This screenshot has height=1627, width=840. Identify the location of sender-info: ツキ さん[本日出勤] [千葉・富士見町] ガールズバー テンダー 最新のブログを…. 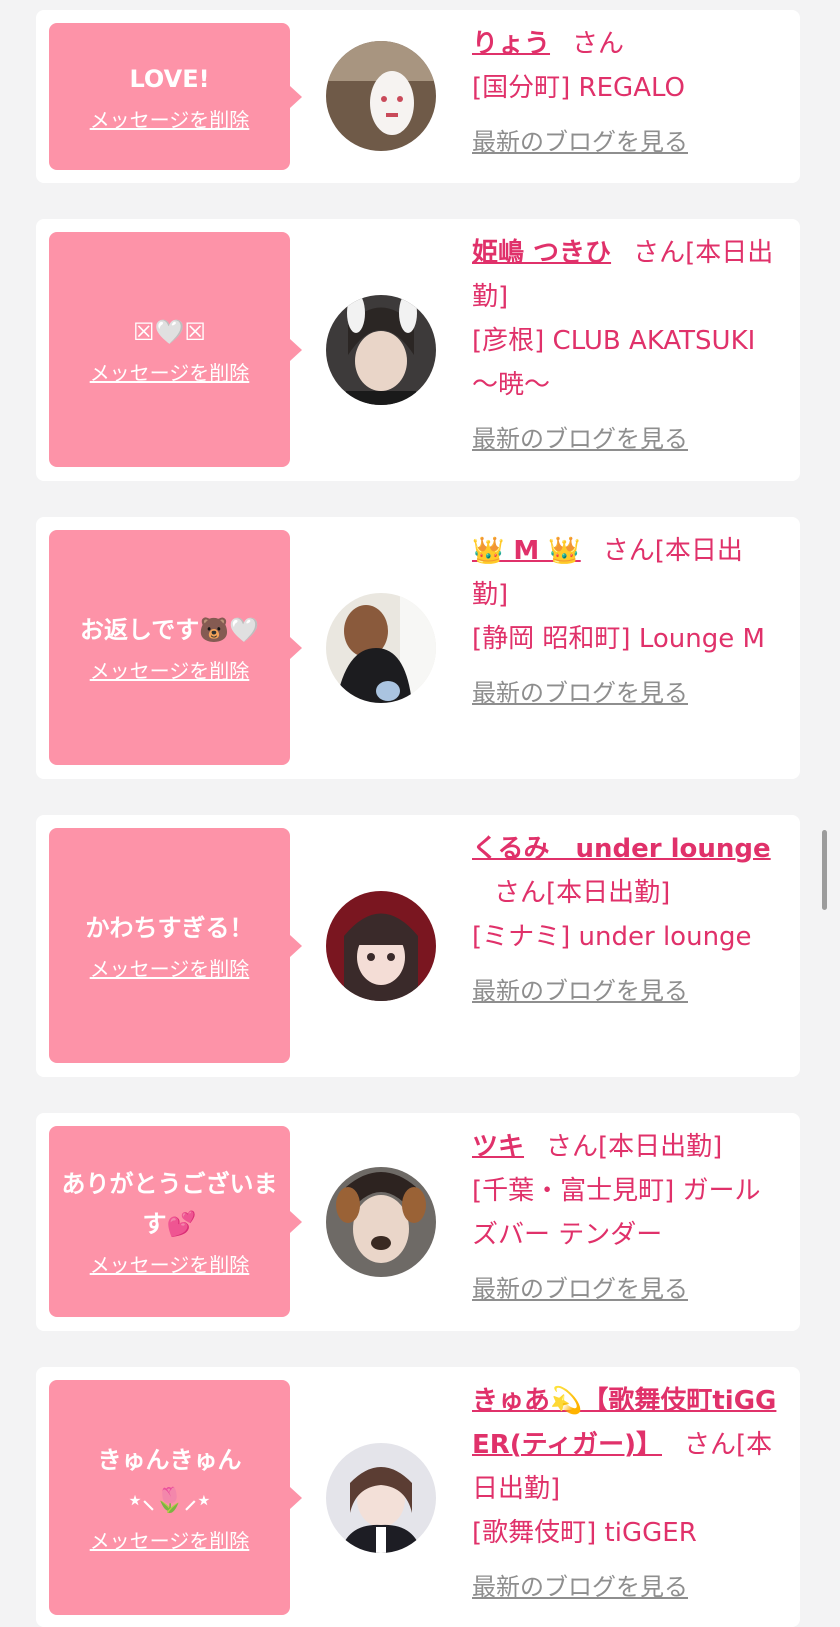
(625, 1218).